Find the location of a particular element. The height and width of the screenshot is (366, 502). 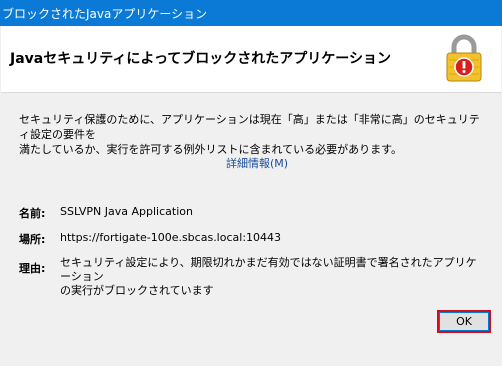

reason-label: 理由: is located at coordinates (32, 268).